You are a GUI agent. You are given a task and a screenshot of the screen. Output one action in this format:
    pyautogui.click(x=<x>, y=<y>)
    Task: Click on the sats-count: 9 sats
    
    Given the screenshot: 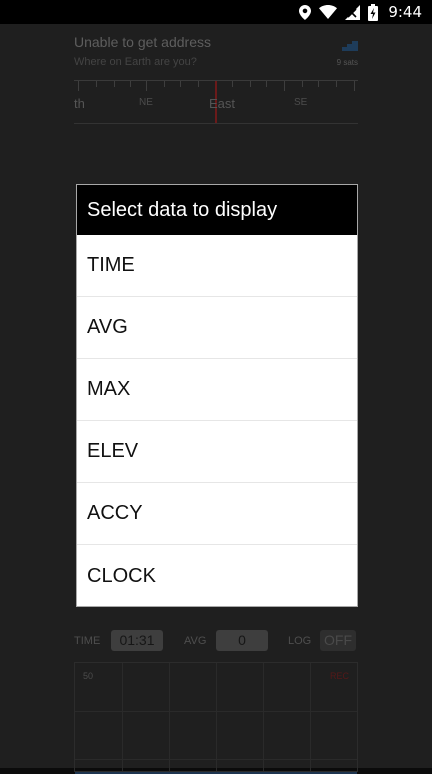 What is the action you would take?
    pyautogui.click(x=347, y=62)
    